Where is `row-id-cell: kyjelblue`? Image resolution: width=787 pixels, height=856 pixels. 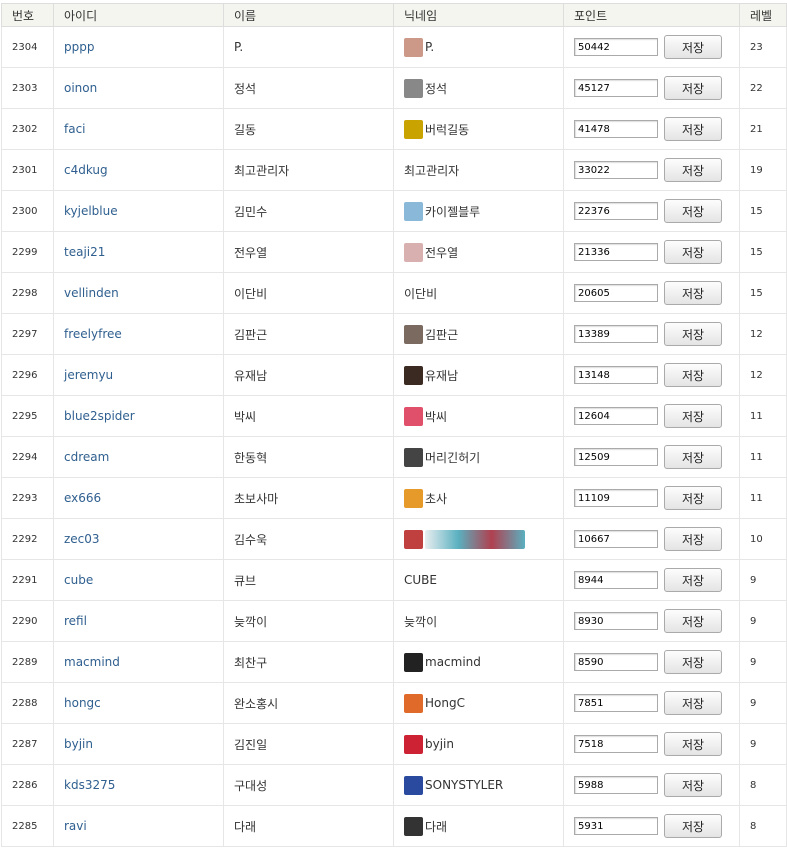
row-id-cell: kyjelblue is located at coordinates (138, 211).